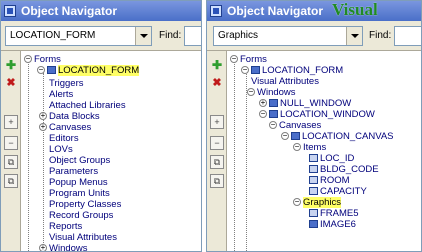 This screenshot has height=252, width=422. I want to click on tree-node-data-blocks: + Data Blocks, so click(69, 116).